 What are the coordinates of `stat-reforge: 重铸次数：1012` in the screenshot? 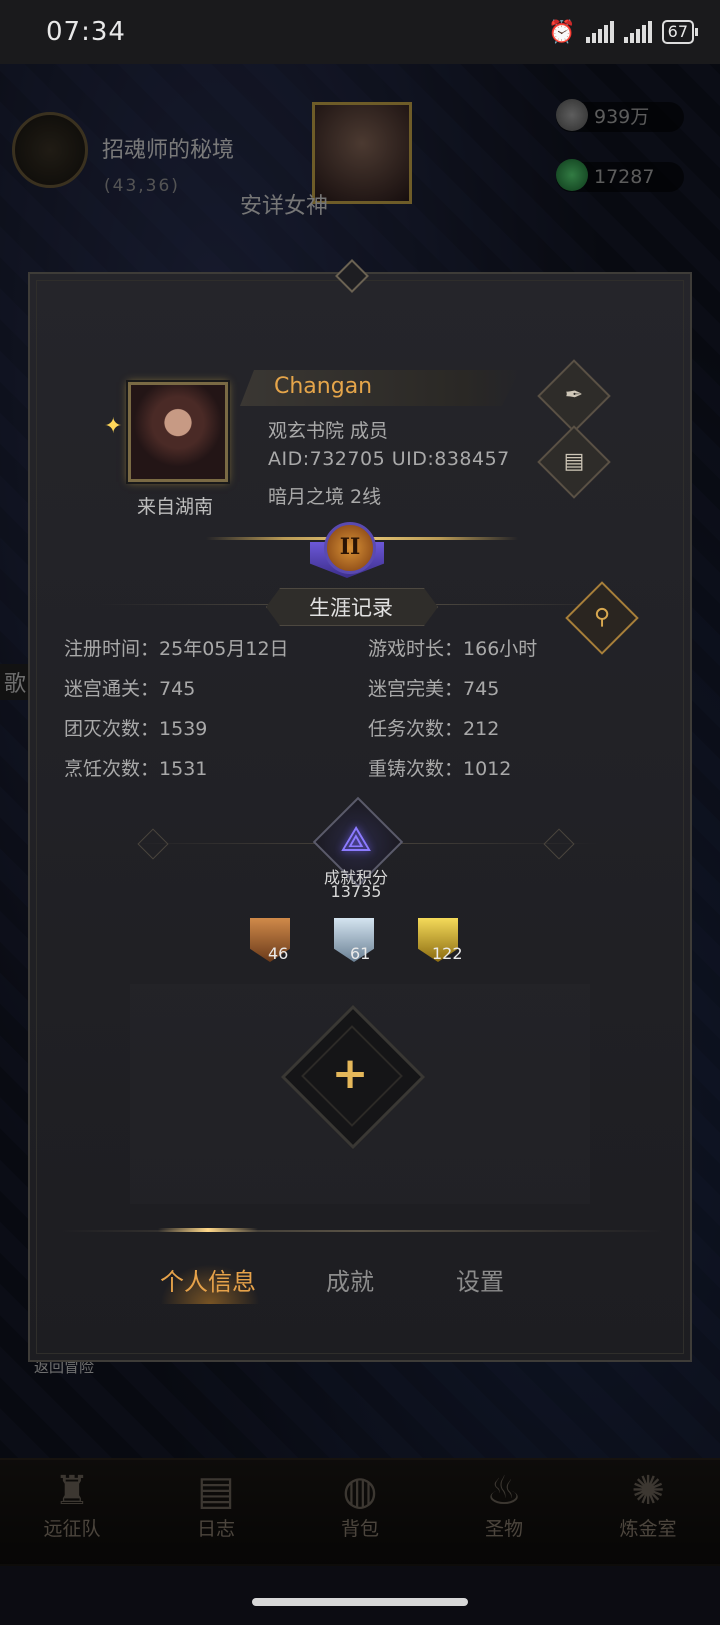 It's located at (440, 769).